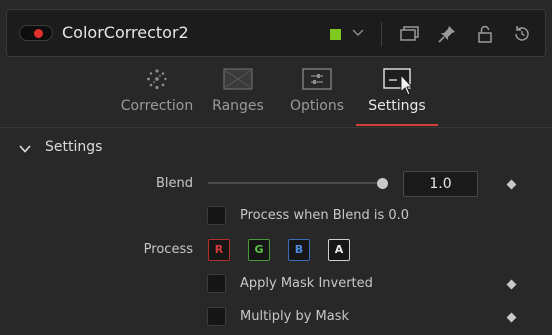  Describe the element at coordinates (299, 250) in the screenshot. I see `channel-b-button: B` at that location.